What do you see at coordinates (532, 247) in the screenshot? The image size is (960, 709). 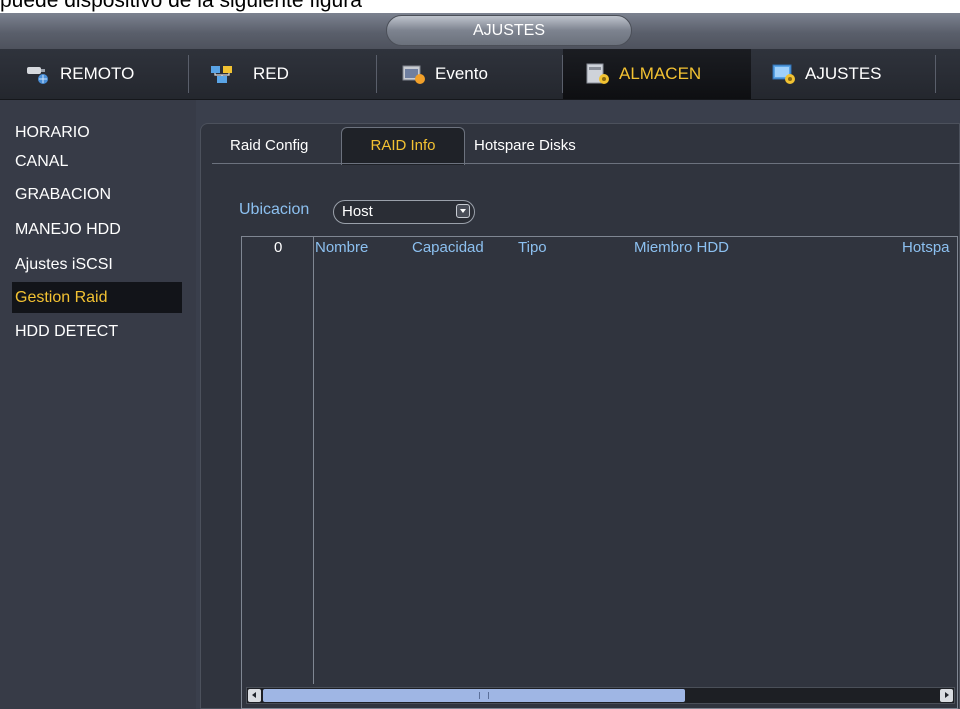 I see `column-header-tipo: Tipo` at bounding box center [532, 247].